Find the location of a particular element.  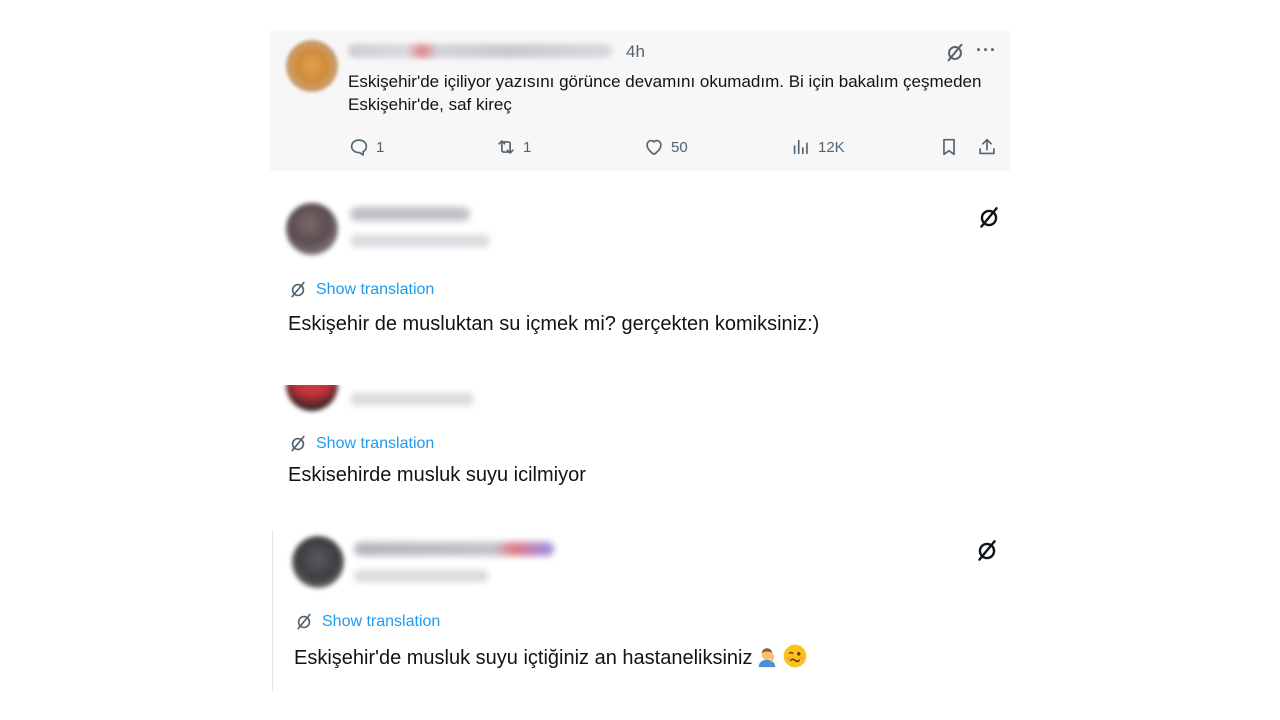

retweet-count: 1 is located at coordinates (527, 147).